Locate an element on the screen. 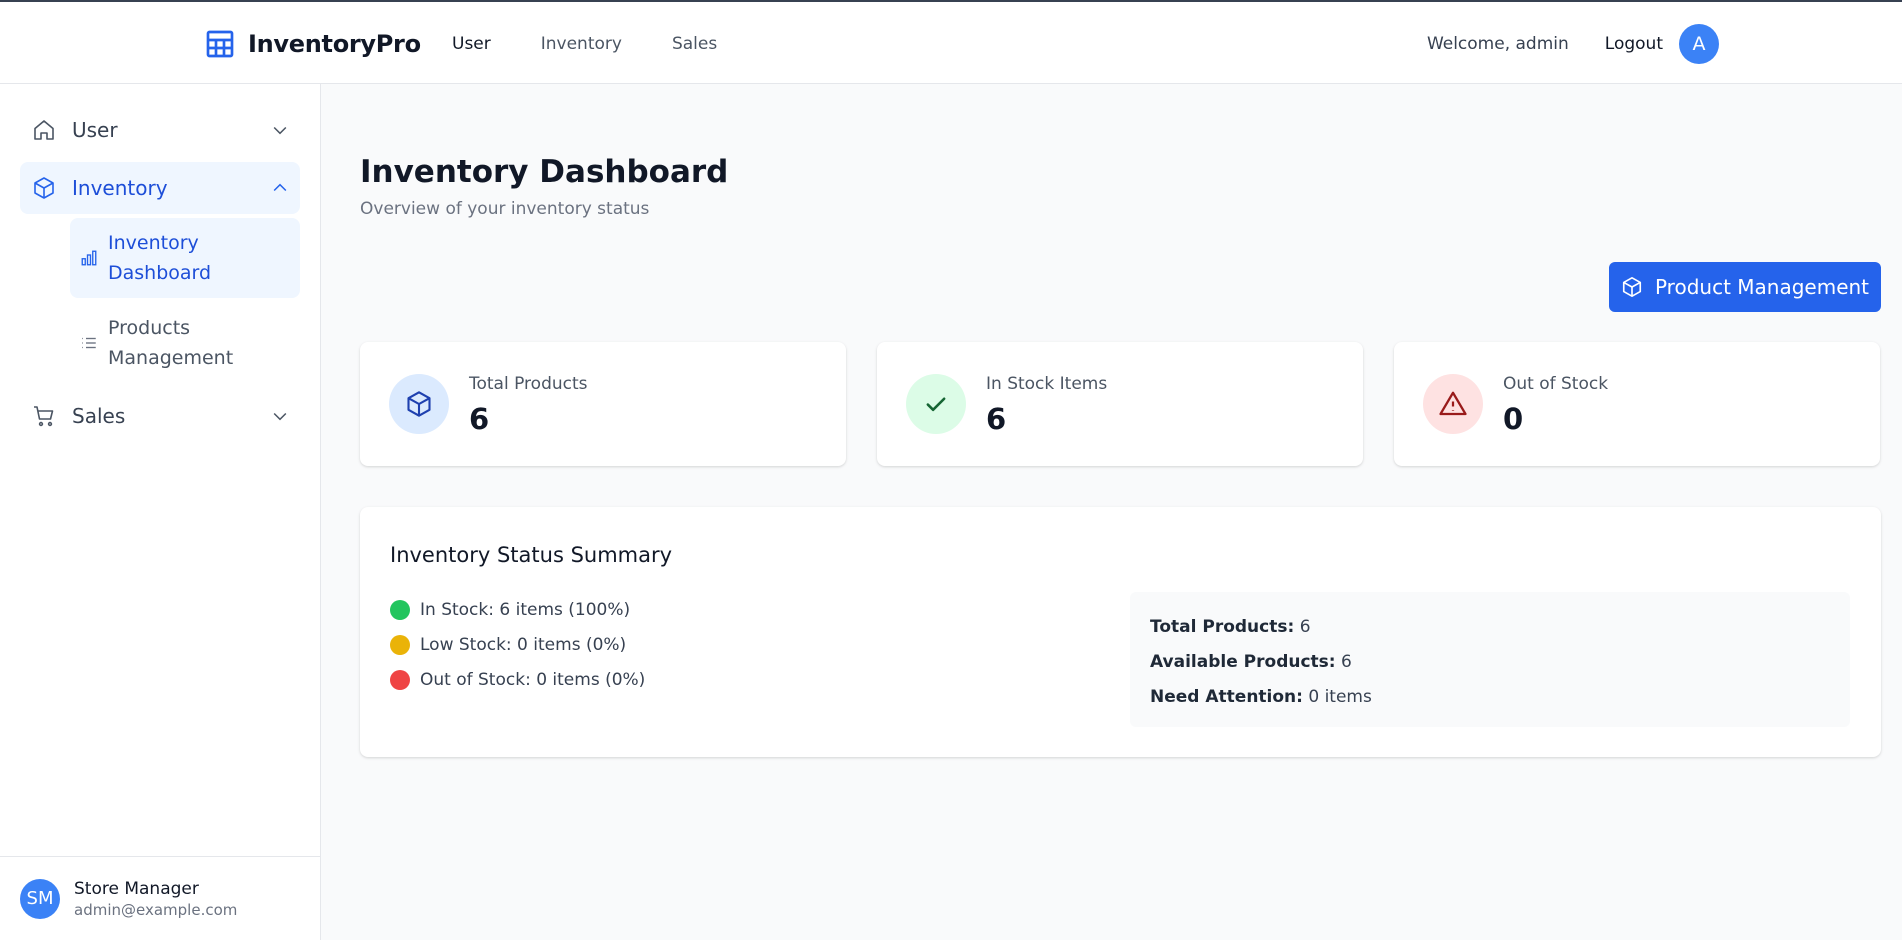 The image size is (1902, 940). product-management-label: Product Management is located at coordinates (1762, 287).